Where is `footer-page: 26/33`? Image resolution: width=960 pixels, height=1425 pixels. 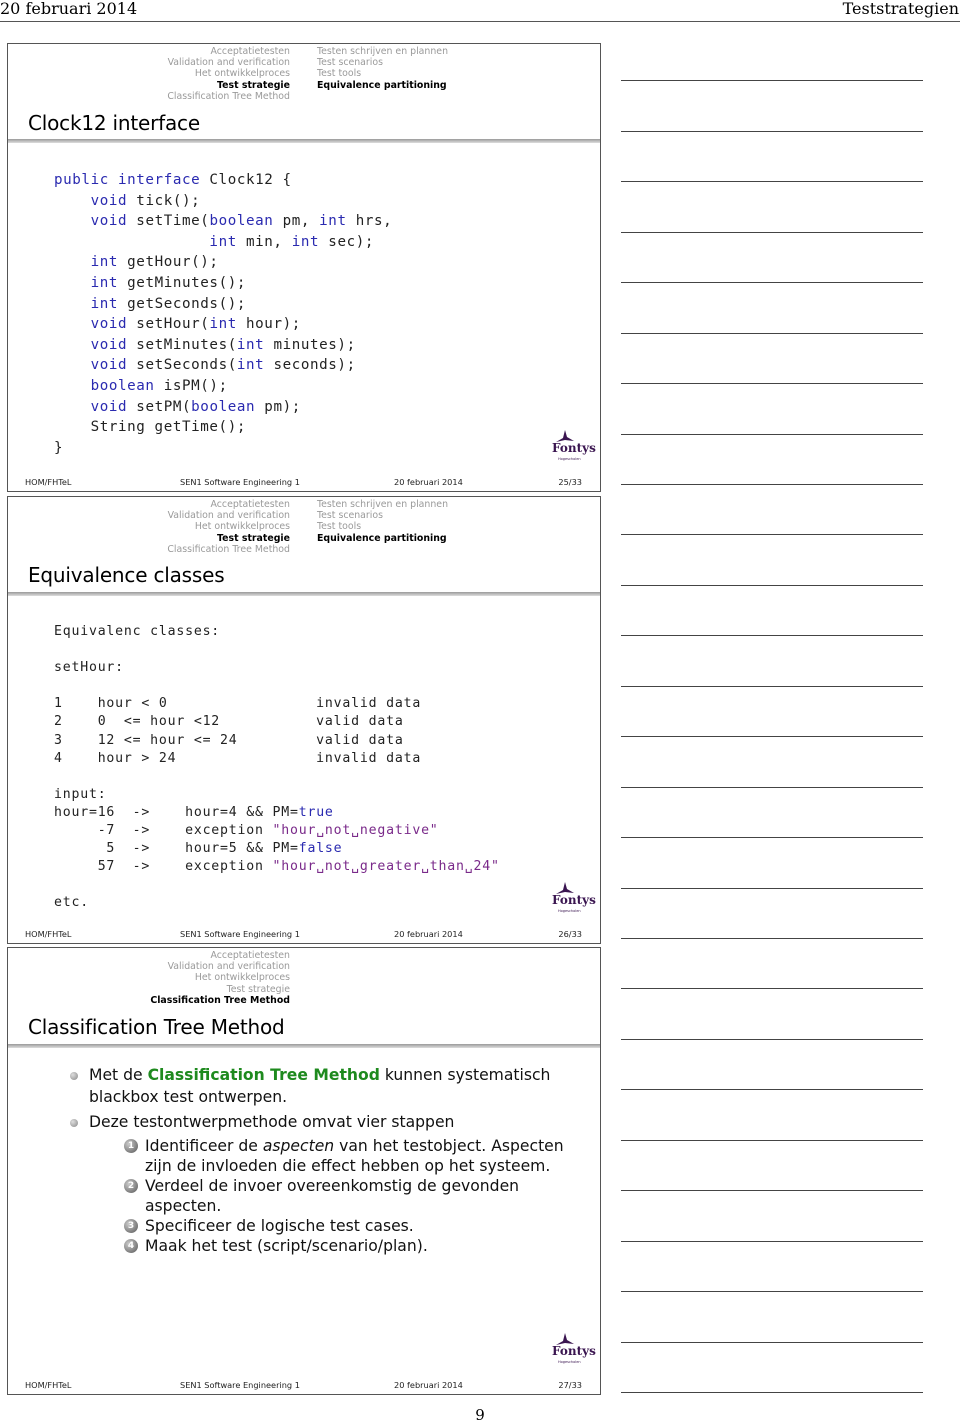
footer-page: 26/33 is located at coordinates (570, 934).